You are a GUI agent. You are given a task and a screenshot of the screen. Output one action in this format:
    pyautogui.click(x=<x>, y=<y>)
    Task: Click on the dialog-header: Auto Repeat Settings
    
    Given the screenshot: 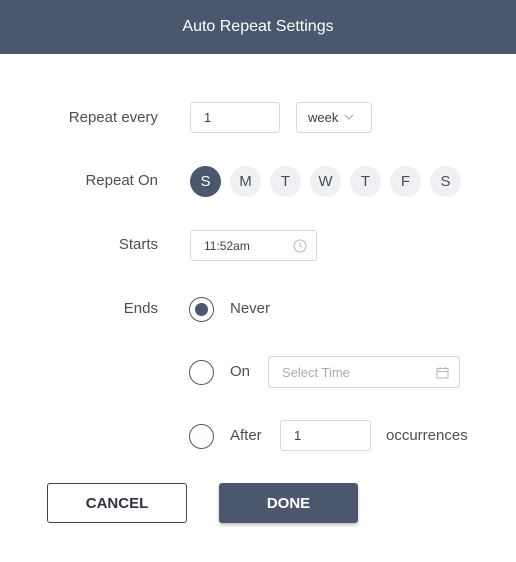 What is the action you would take?
    pyautogui.click(x=258, y=27)
    